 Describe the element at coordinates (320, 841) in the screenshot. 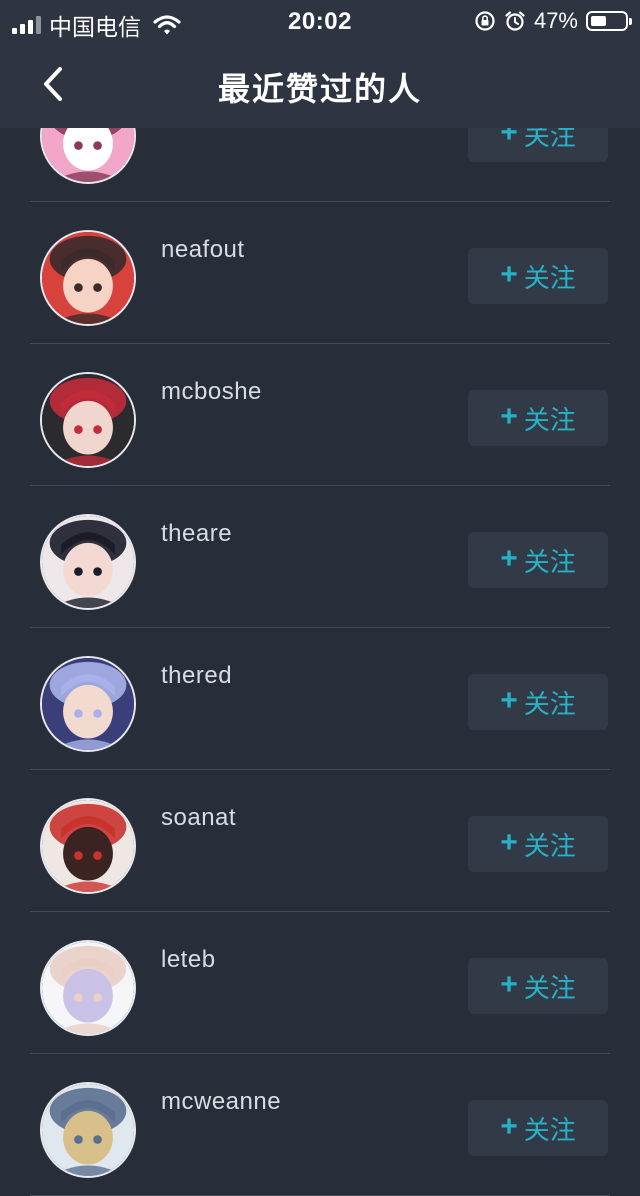

I see `user-row: soanat + 关注` at that location.